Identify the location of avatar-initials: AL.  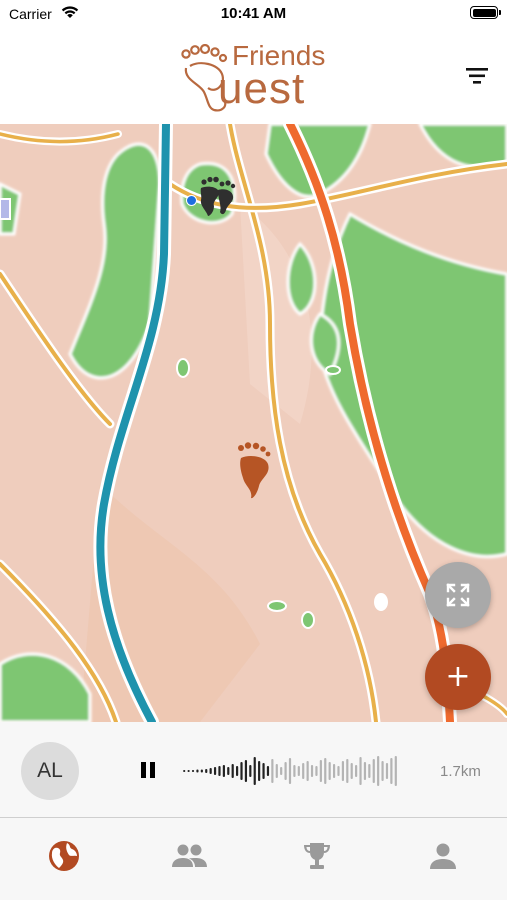
(50, 770).